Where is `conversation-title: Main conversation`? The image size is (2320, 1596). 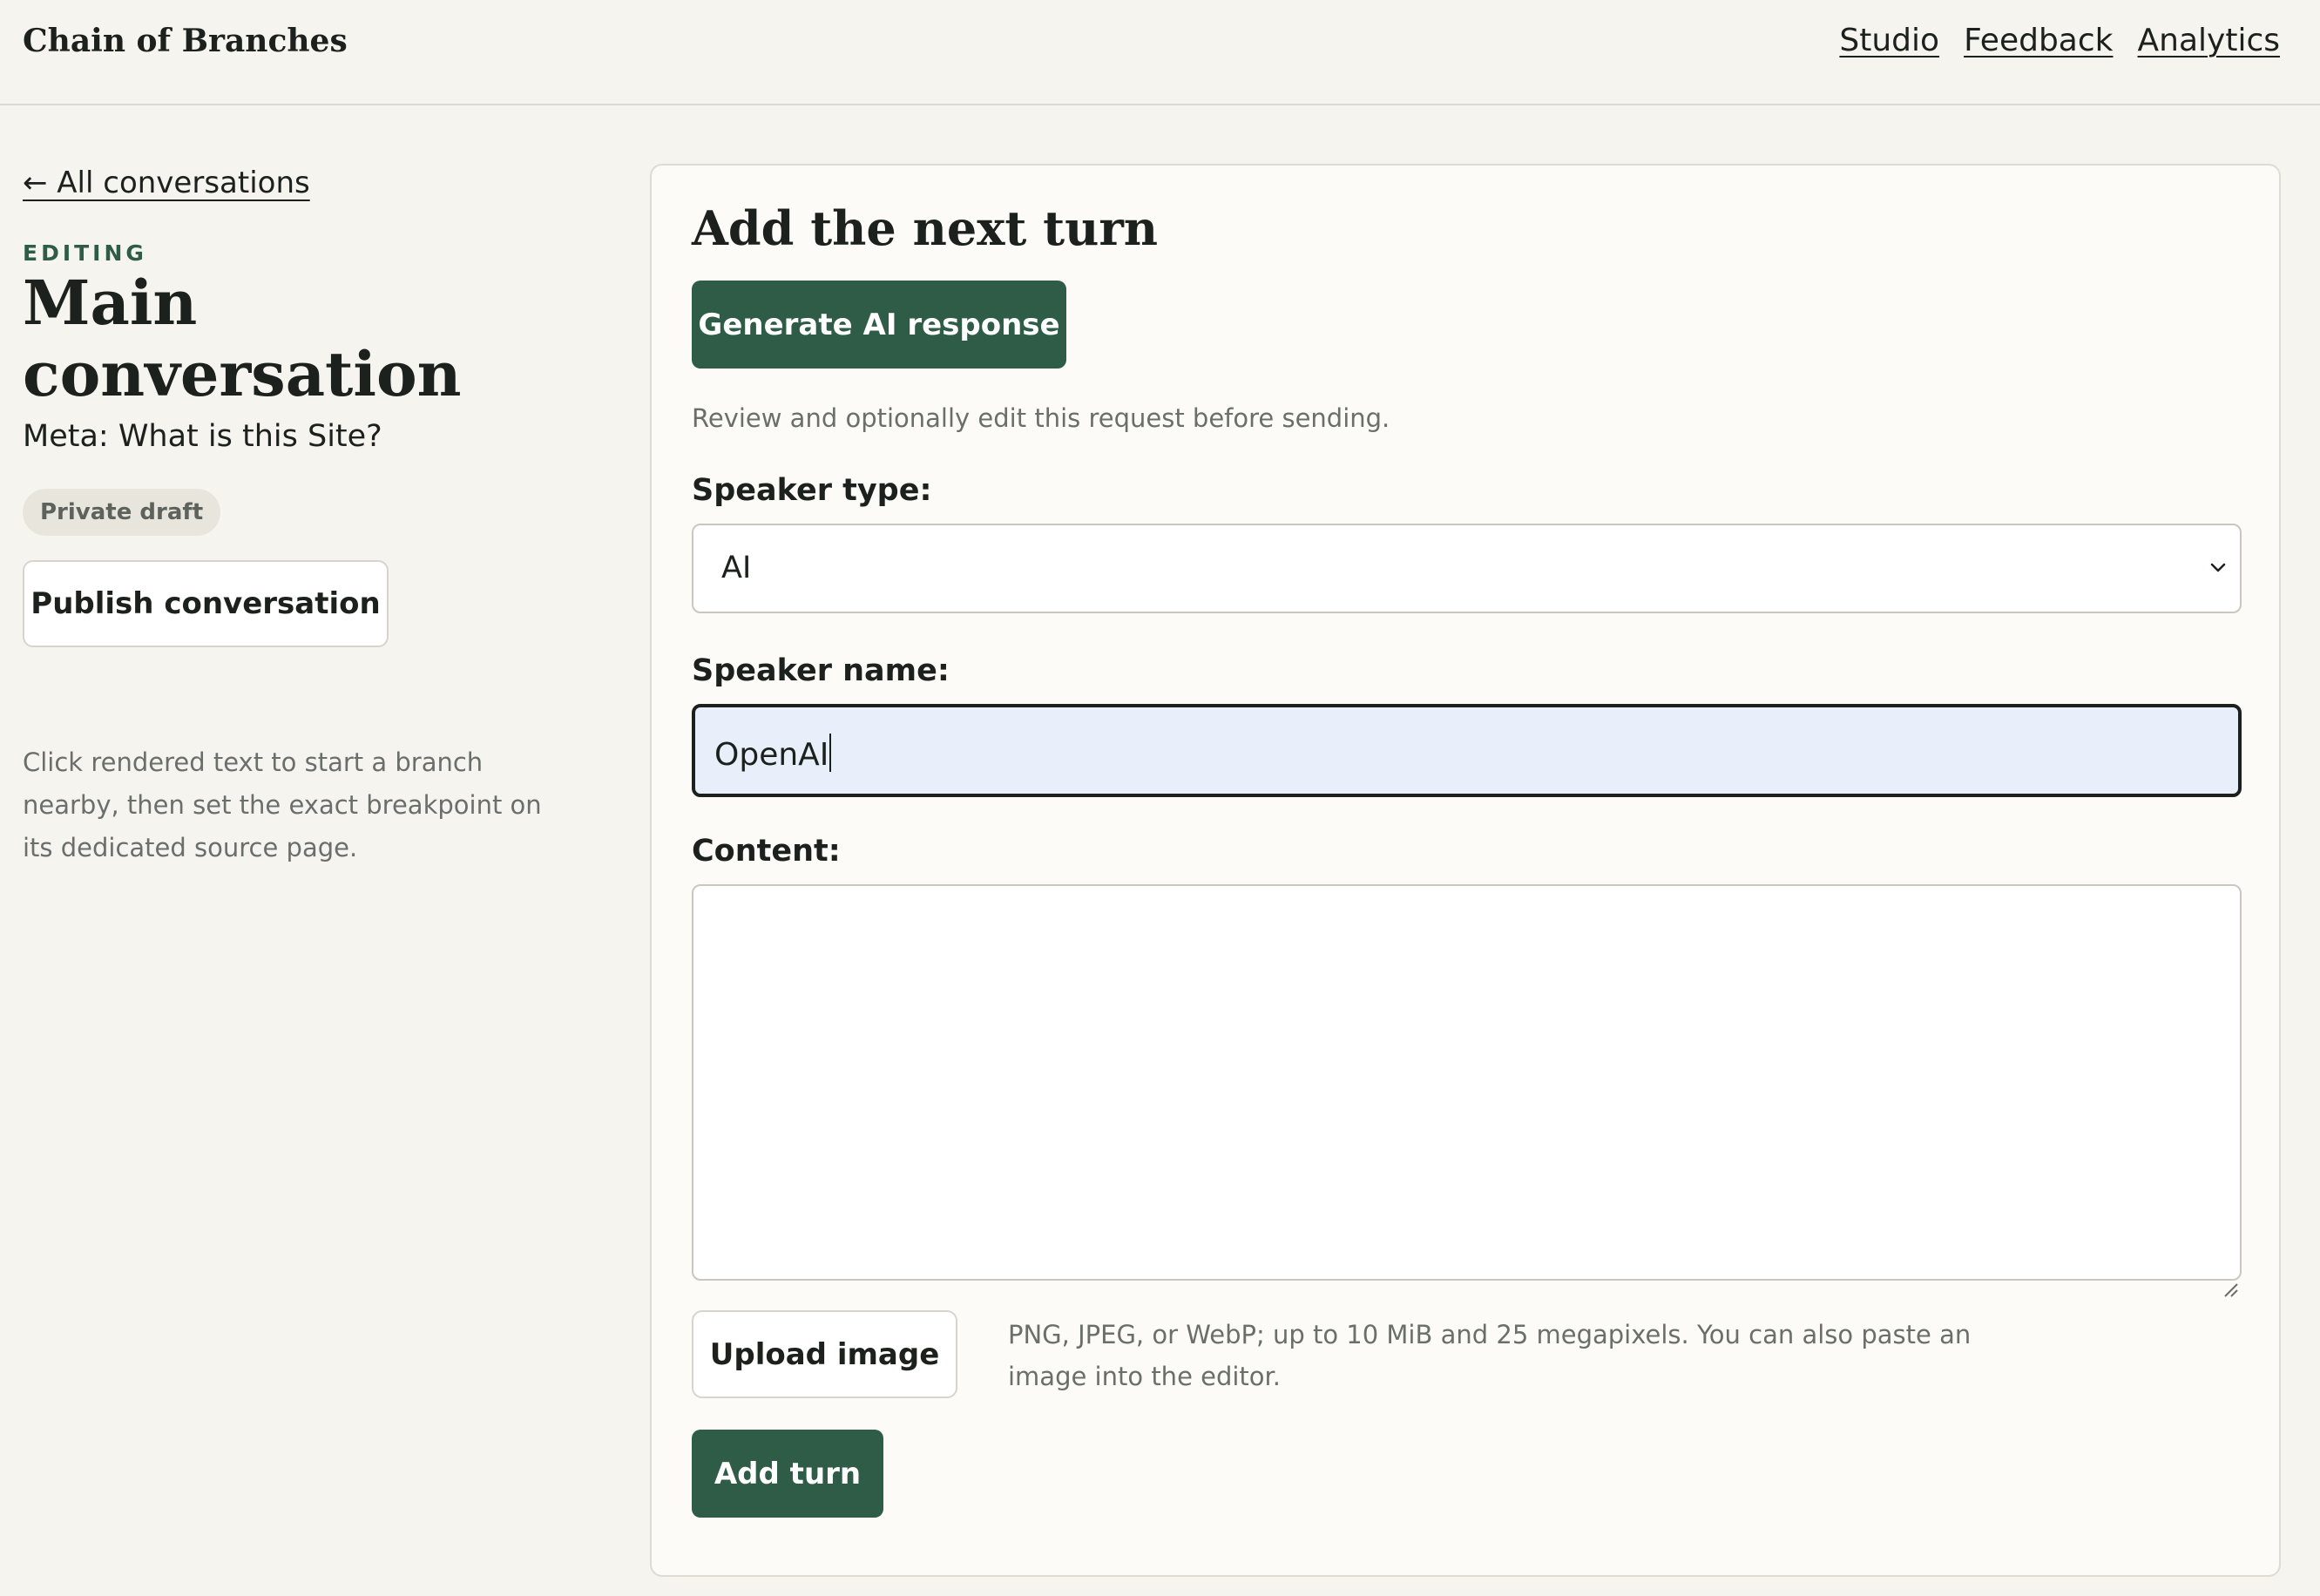 conversation-title: Main conversation is located at coordinates (242, 338).